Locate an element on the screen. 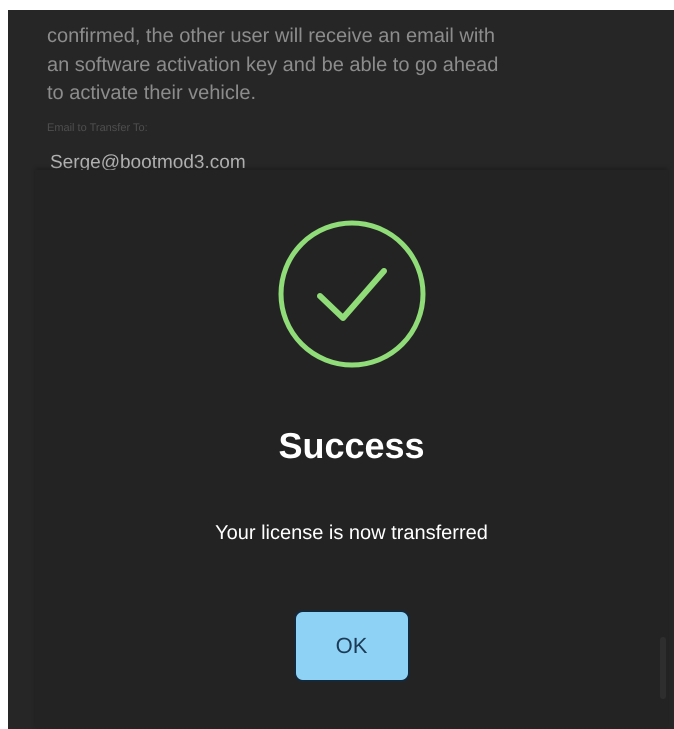 The height and width of the screenshot is (729, 674). dialog-message: Your license is now transferred is located at coordinates (351, 533).